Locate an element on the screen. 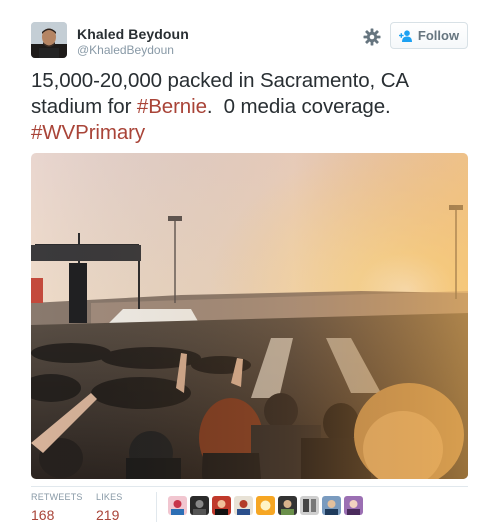 This screenshot has height=527, width=500. likes-label: LIKES is located at coordinates (109, 497).